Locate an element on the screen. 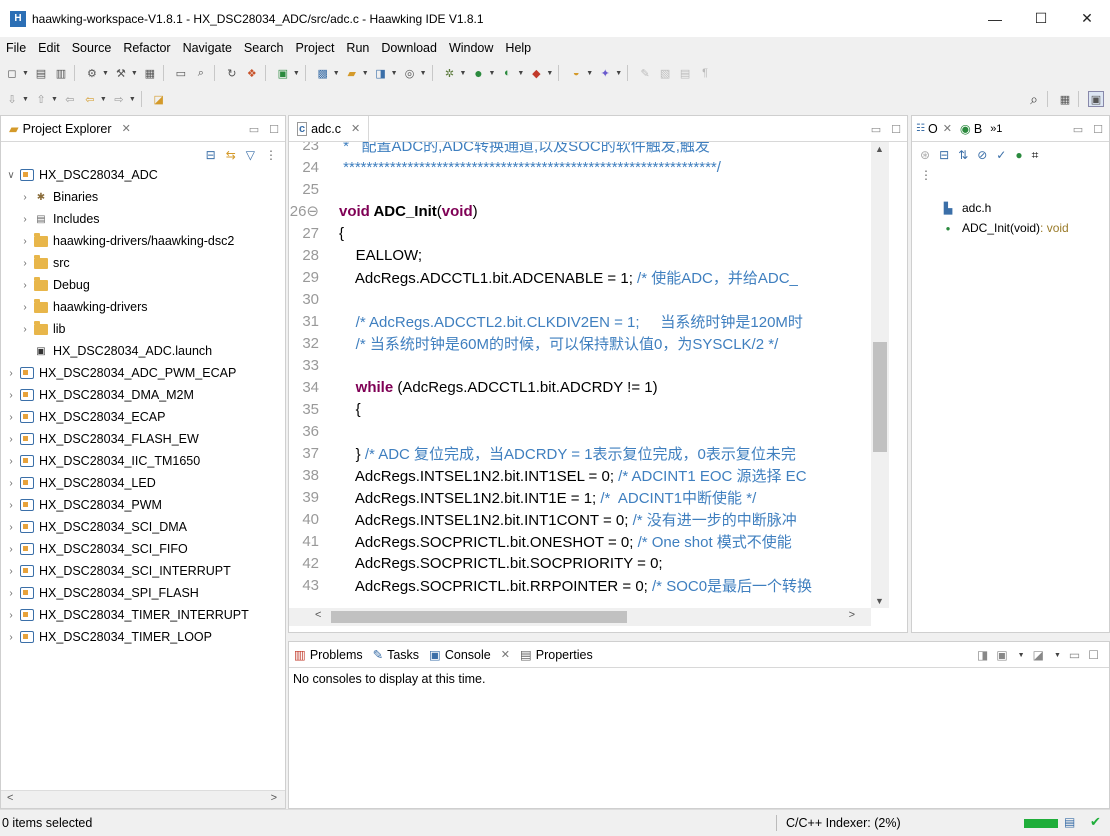  hide-nonpublic-icon: ✓ is located at coordinates (1001, 155).